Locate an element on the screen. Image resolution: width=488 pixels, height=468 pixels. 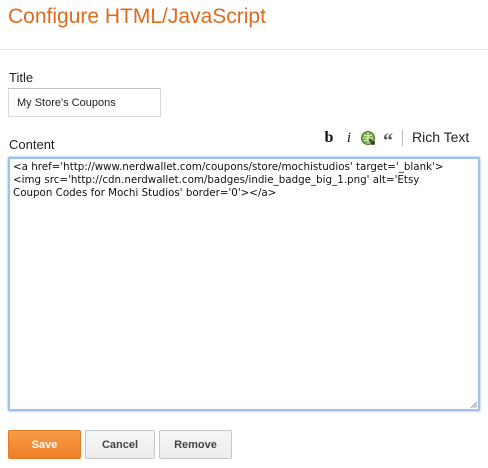
save-button: Save is located at coordinates (44, 444).